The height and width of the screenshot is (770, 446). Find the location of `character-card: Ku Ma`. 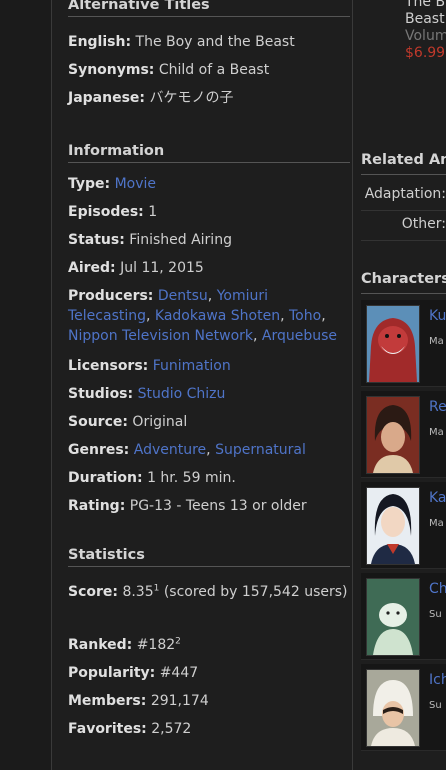

character-card: Ku Ma is located at coordinates (403, 343).